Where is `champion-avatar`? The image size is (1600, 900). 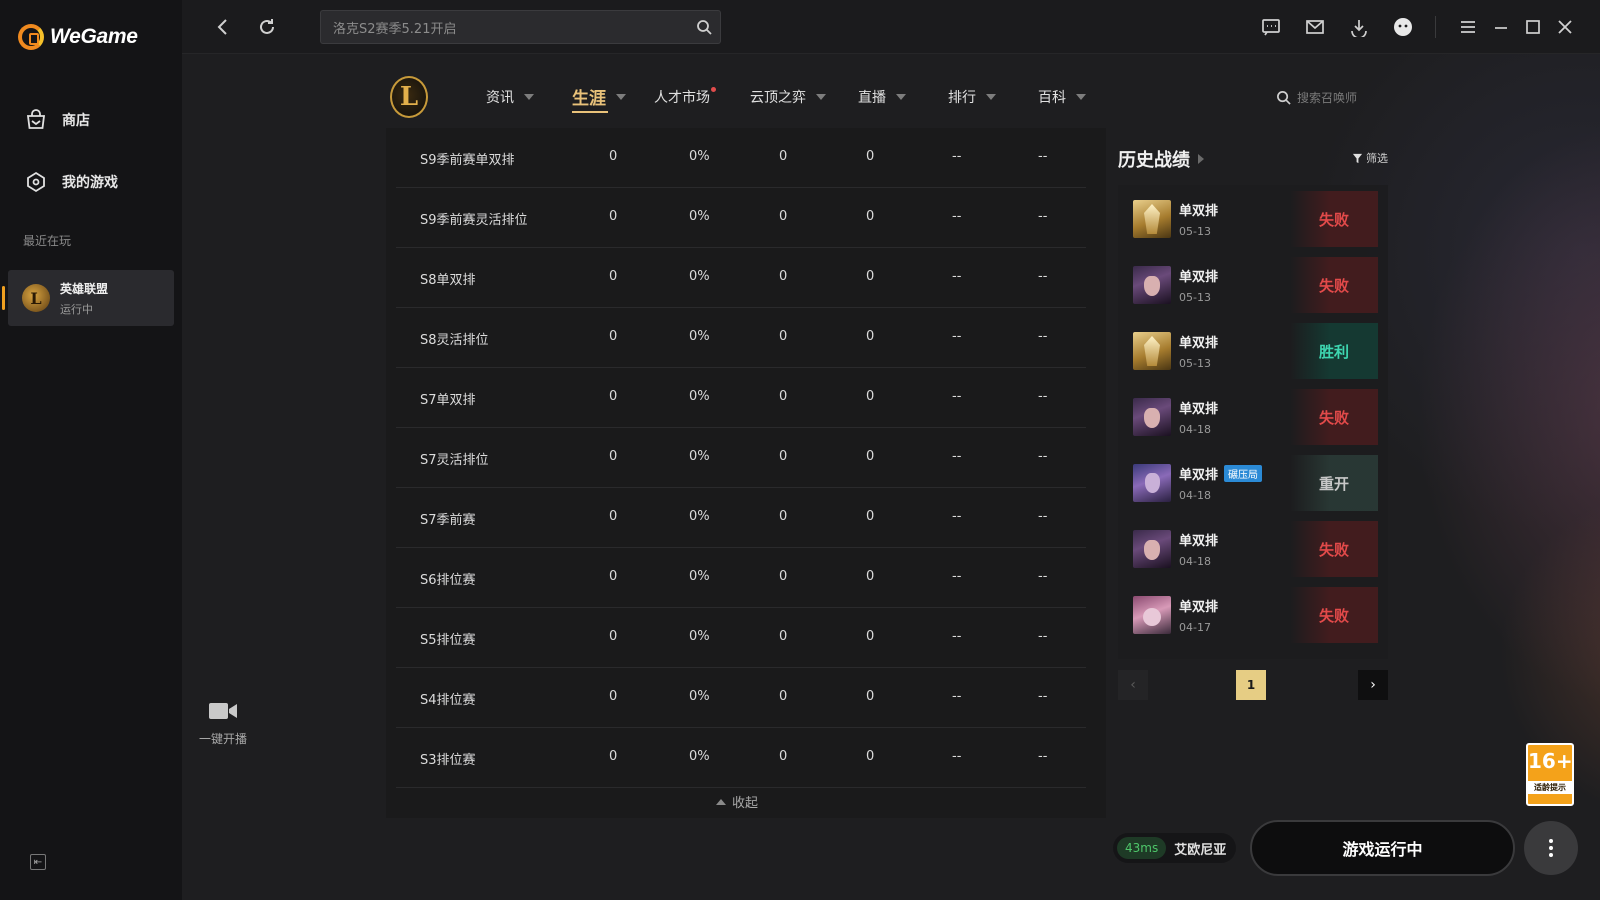
champion-avatar is located at coordinates (1152, 483).